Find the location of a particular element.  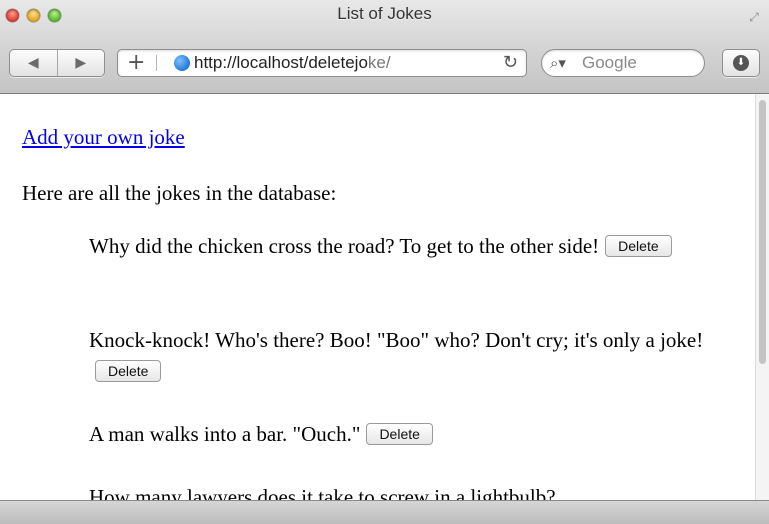

vertical-scrollbar is located at coordinates (762, 297).